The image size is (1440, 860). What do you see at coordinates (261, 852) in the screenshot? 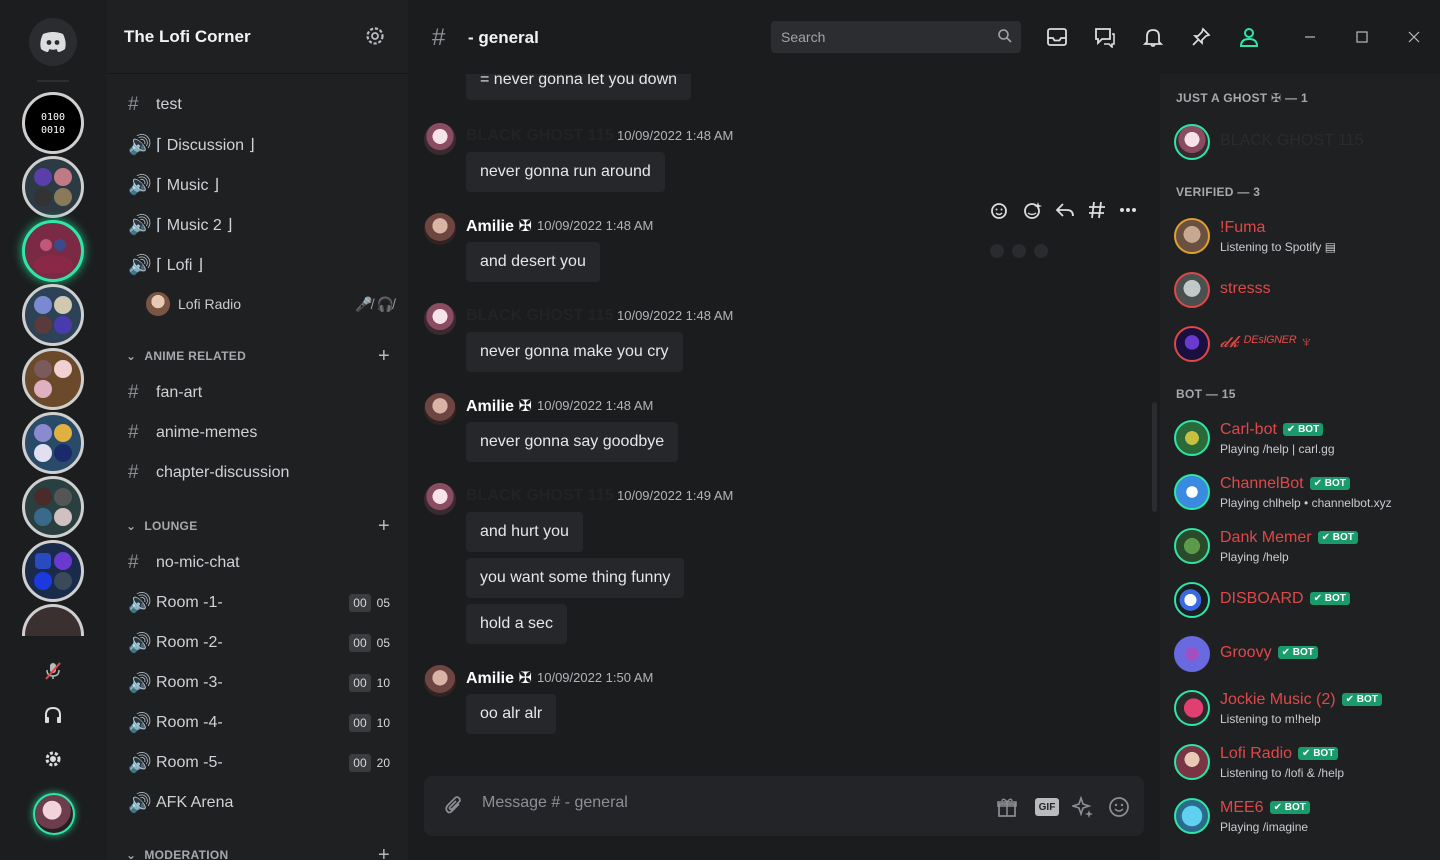
I see `category-moderation: ⌄ MODERATION +` at bounding box center [261, 852].